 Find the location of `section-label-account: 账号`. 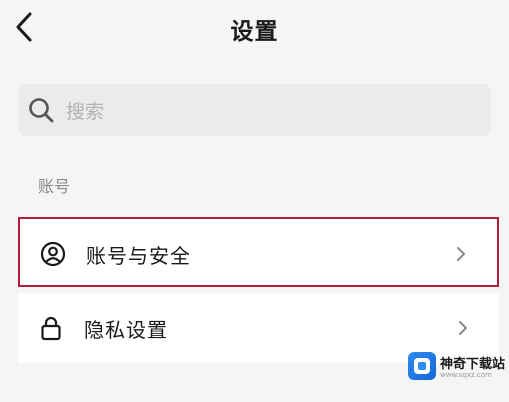

section-label-account: 账号 is located at coordinates (54, 186).